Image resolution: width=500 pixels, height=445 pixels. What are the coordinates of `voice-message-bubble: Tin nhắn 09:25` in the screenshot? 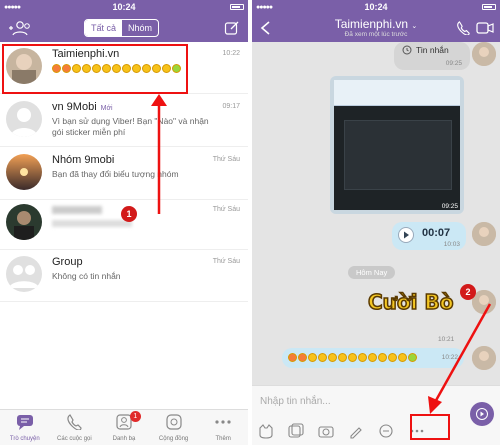 It's located at (432, 56).